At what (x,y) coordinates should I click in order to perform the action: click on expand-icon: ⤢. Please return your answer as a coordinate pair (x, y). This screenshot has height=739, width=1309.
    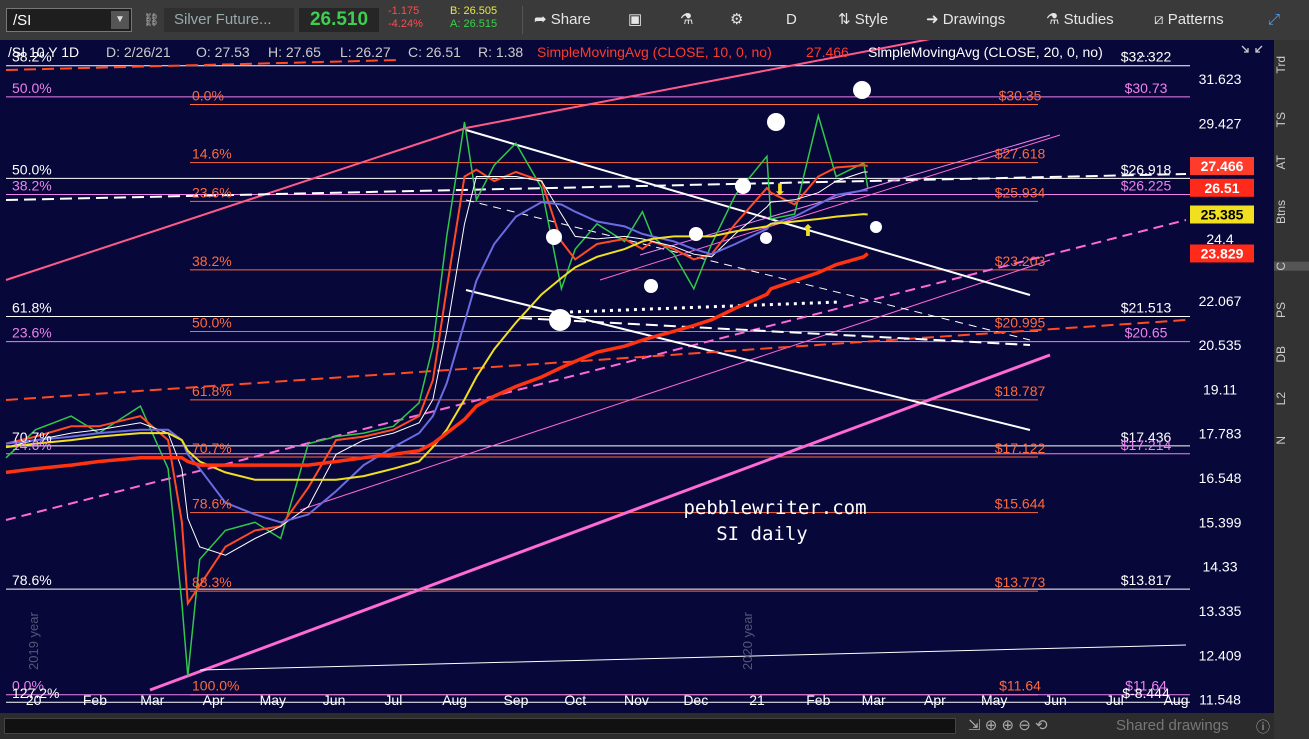
    Looking at the image, I should click on (1274, 20).